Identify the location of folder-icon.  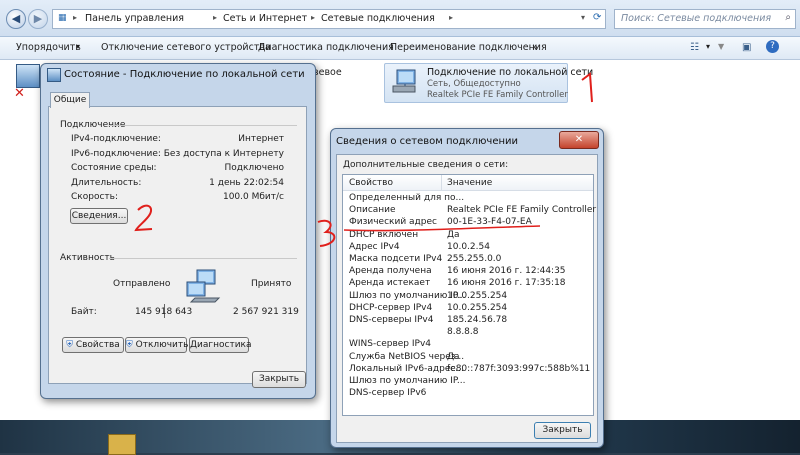
(122, 444).